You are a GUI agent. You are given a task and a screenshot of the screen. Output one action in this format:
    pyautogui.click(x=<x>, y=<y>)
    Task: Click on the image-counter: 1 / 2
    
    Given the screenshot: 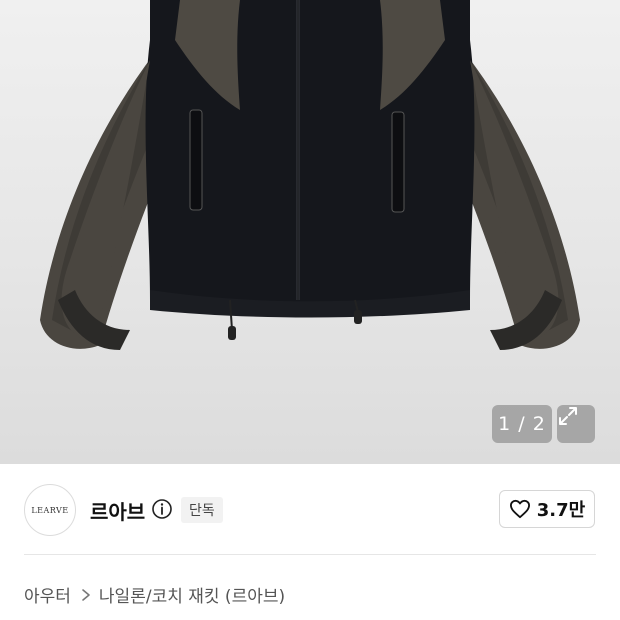 What is the action you would take?
    pyautogui.click(x=522, y=424)
    